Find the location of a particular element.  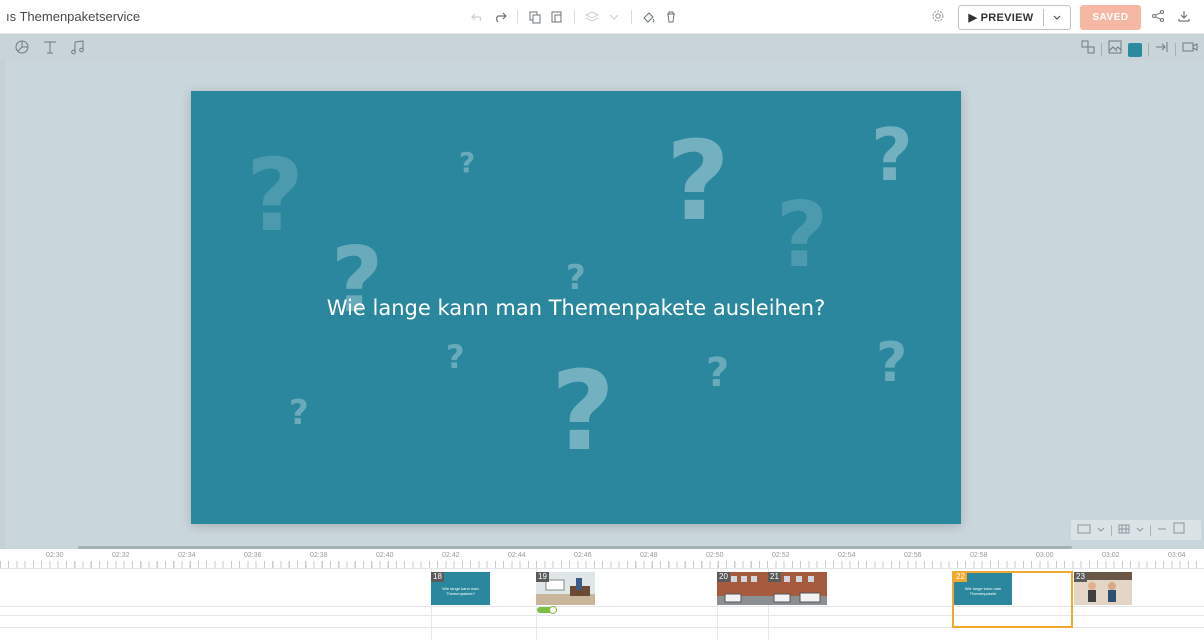

paint-icon is located at coordinates (649, 17).